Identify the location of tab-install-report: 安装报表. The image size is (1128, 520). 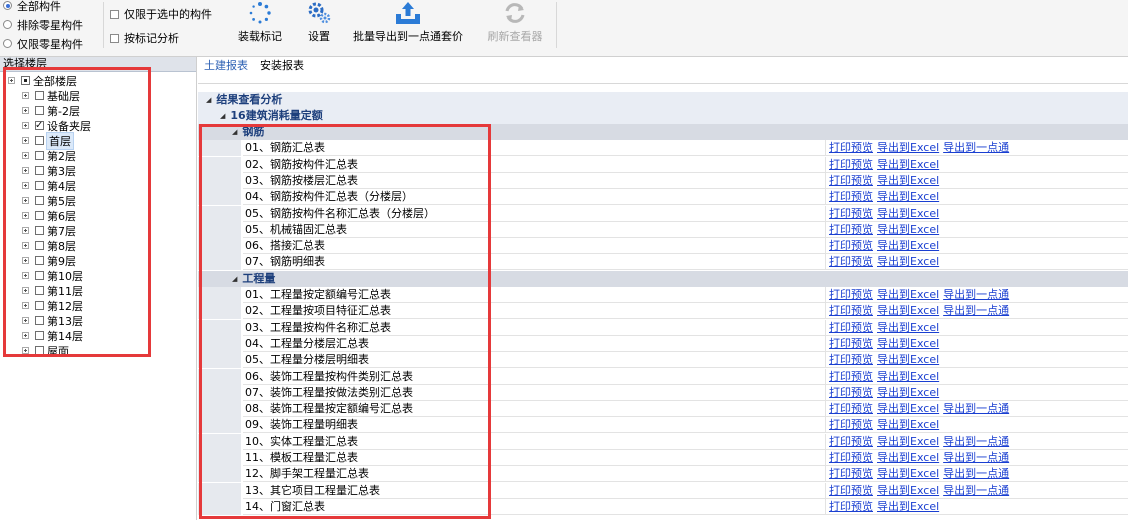
(282, 68).